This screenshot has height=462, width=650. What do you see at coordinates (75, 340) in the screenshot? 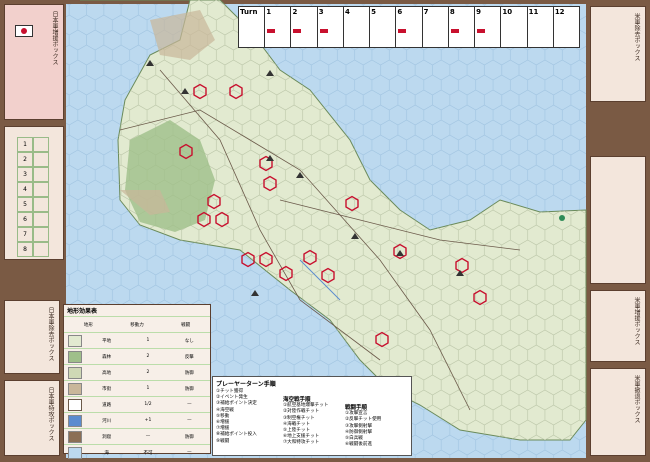
I see `clear-swatch` at bounding box center [75, 340].